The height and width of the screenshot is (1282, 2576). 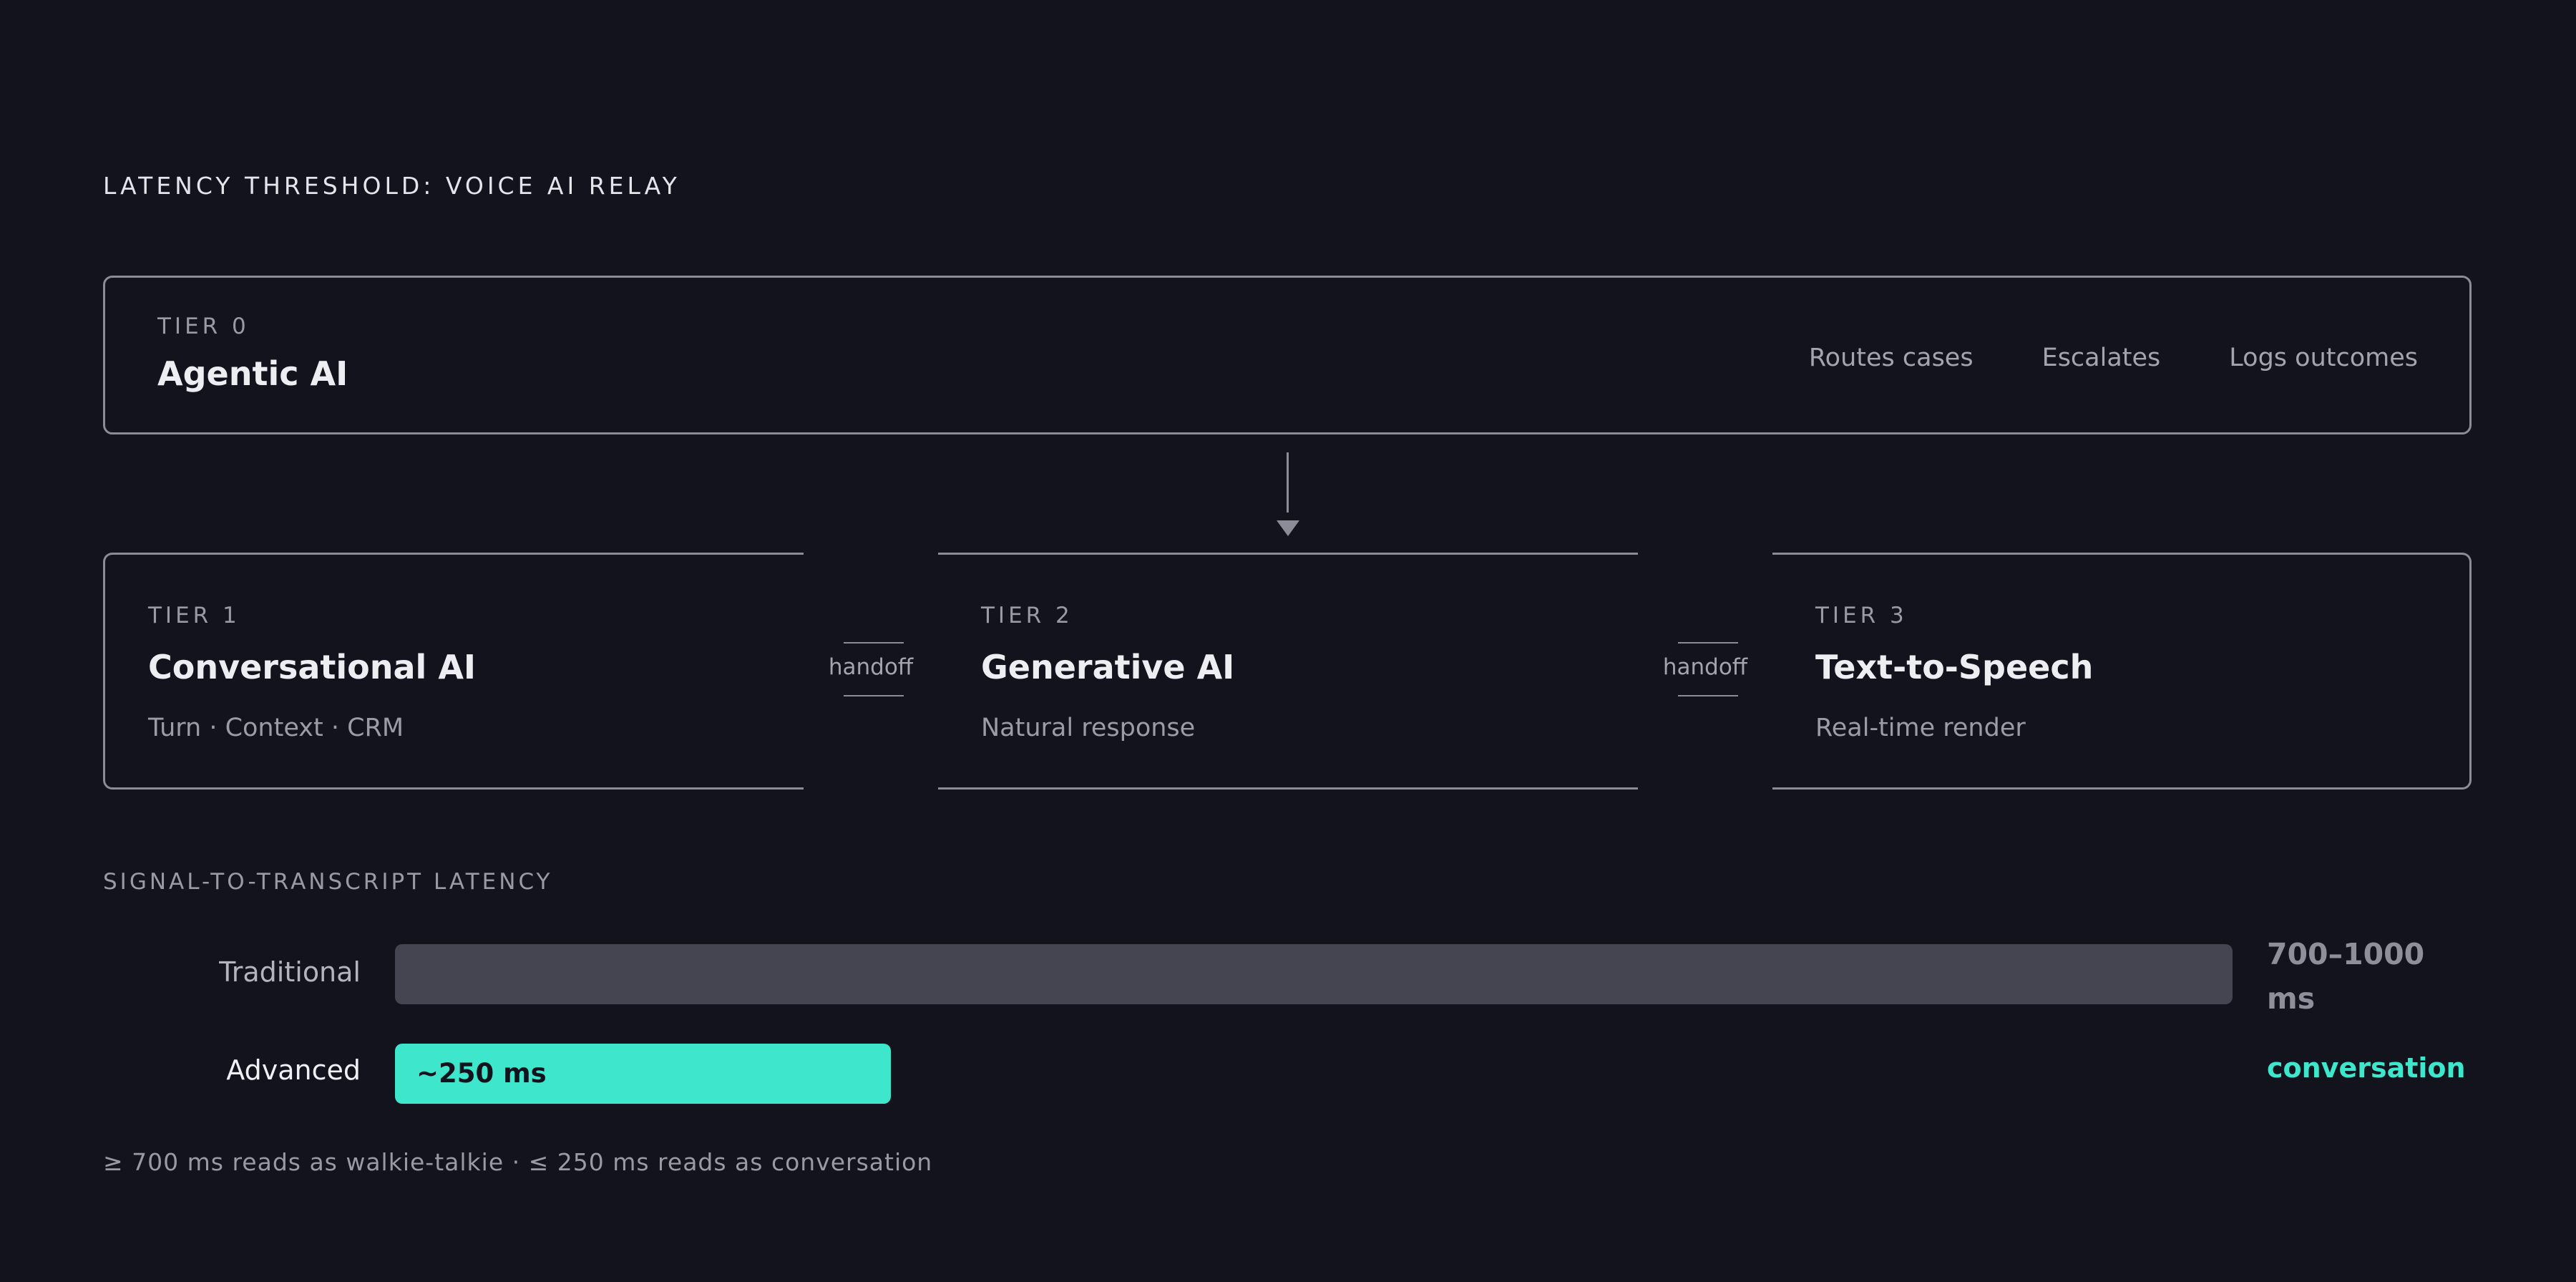 I want to click on bar-track-traditional, so click(x=1314, y=974).